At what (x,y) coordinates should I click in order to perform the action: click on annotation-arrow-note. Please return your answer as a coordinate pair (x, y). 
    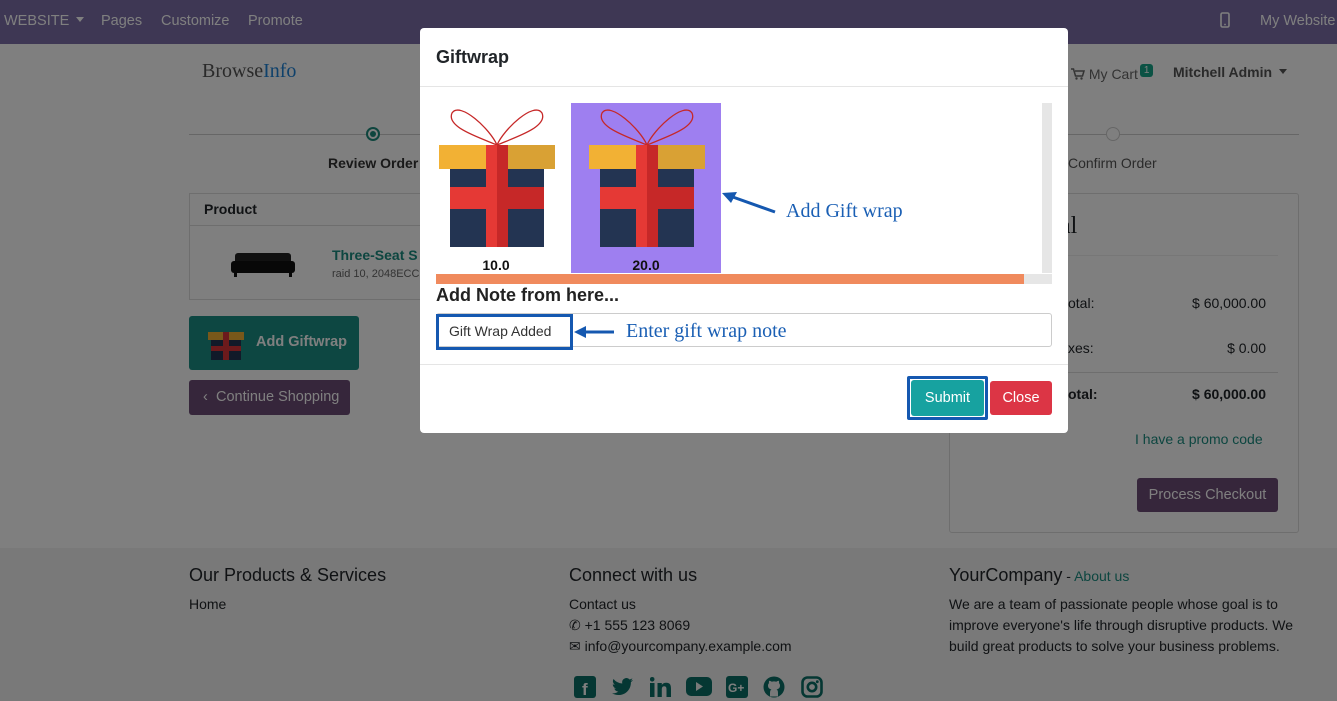
    Looking at the image, I should click on (594, 332).